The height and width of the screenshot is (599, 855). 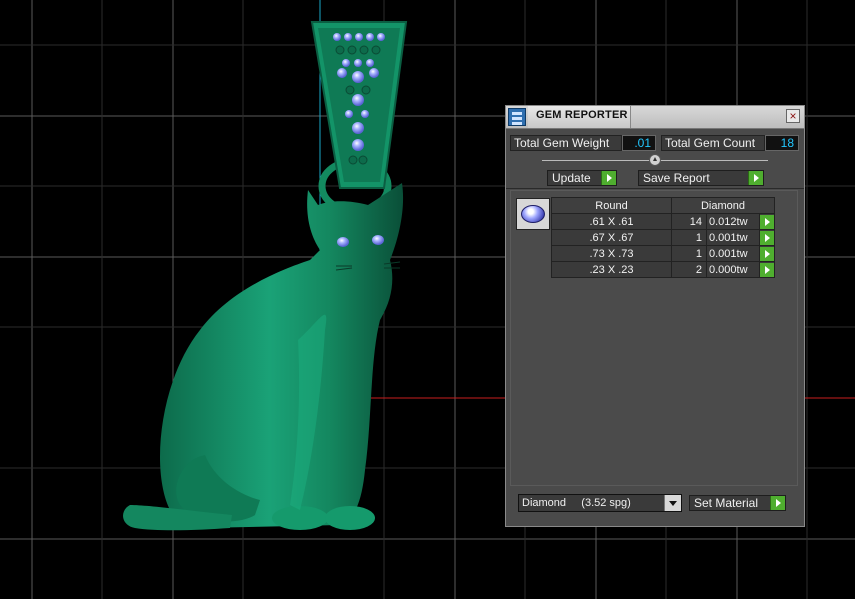 What do you see at coordinates (723, 205) in the screenshot?
I see `table-header-material: Diamond` at bounding box center [723, 205].